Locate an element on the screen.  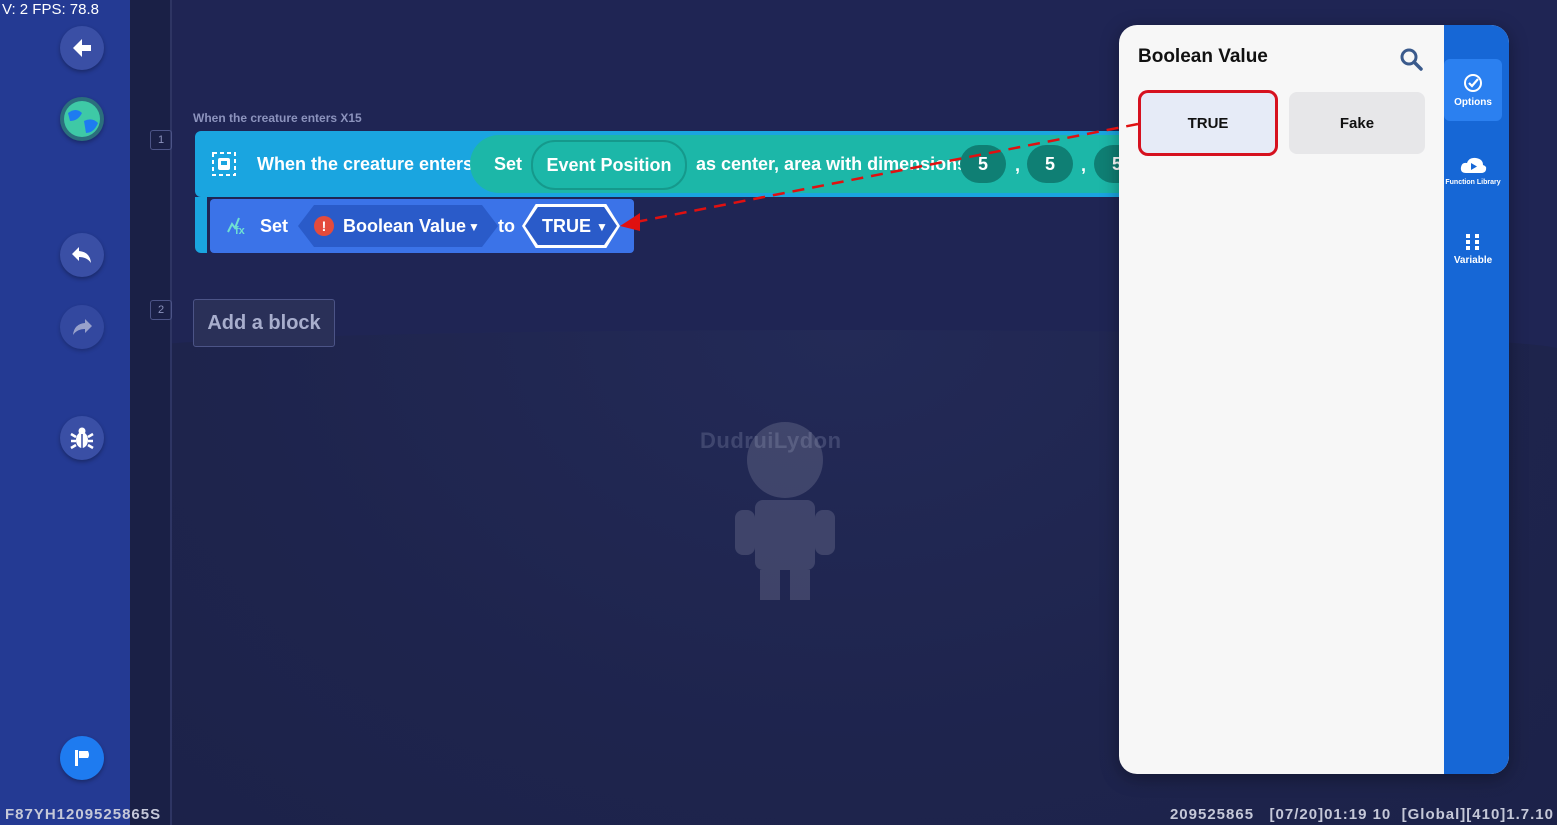
redo-icon is located at coordinates (82, 327).